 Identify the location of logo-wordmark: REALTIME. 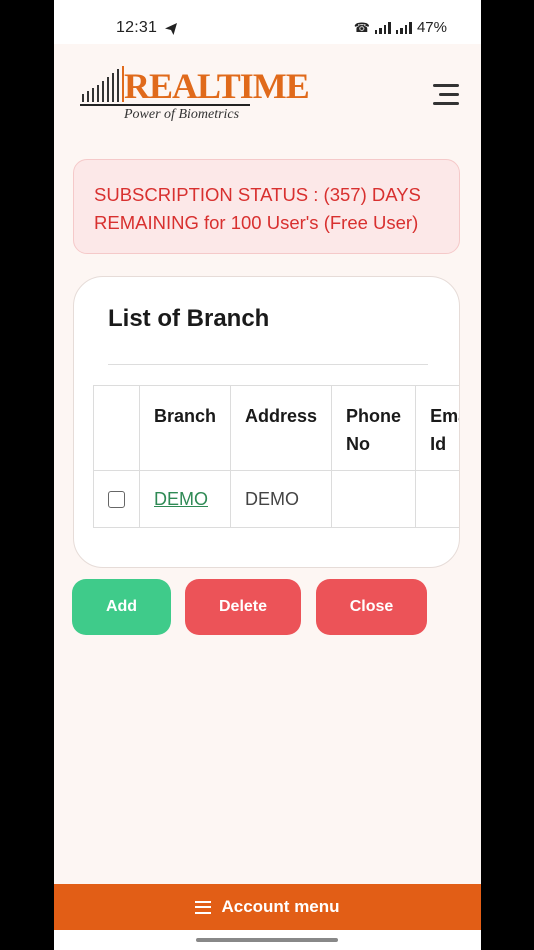
(217, 86).